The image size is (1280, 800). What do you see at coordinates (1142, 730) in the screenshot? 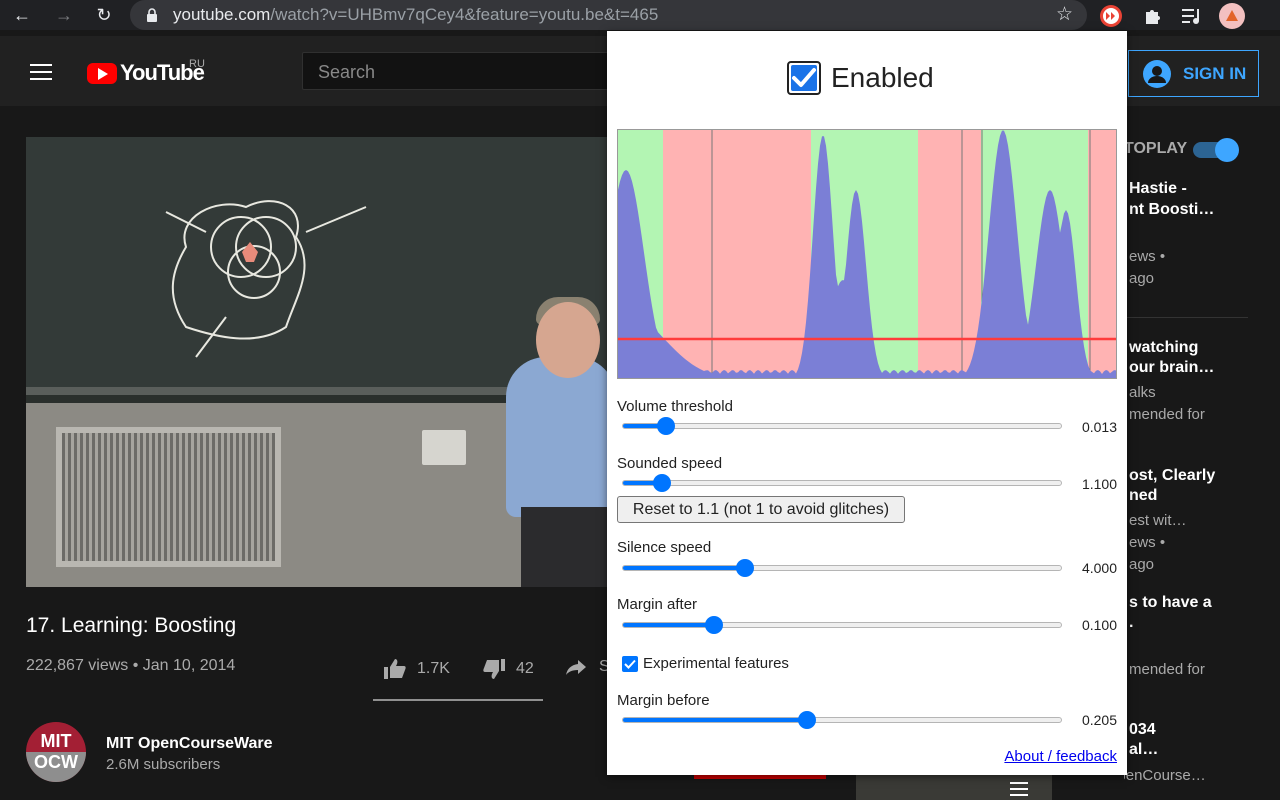
I see `related-title: 034` at bounding box center [1142, 730].